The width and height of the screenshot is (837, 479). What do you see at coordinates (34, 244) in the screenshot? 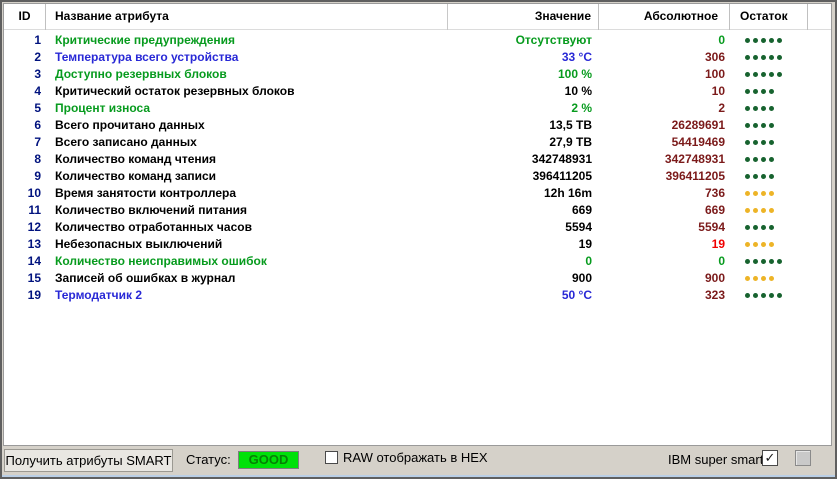
I see `row-id: 13` at bounding box center [34, 244].